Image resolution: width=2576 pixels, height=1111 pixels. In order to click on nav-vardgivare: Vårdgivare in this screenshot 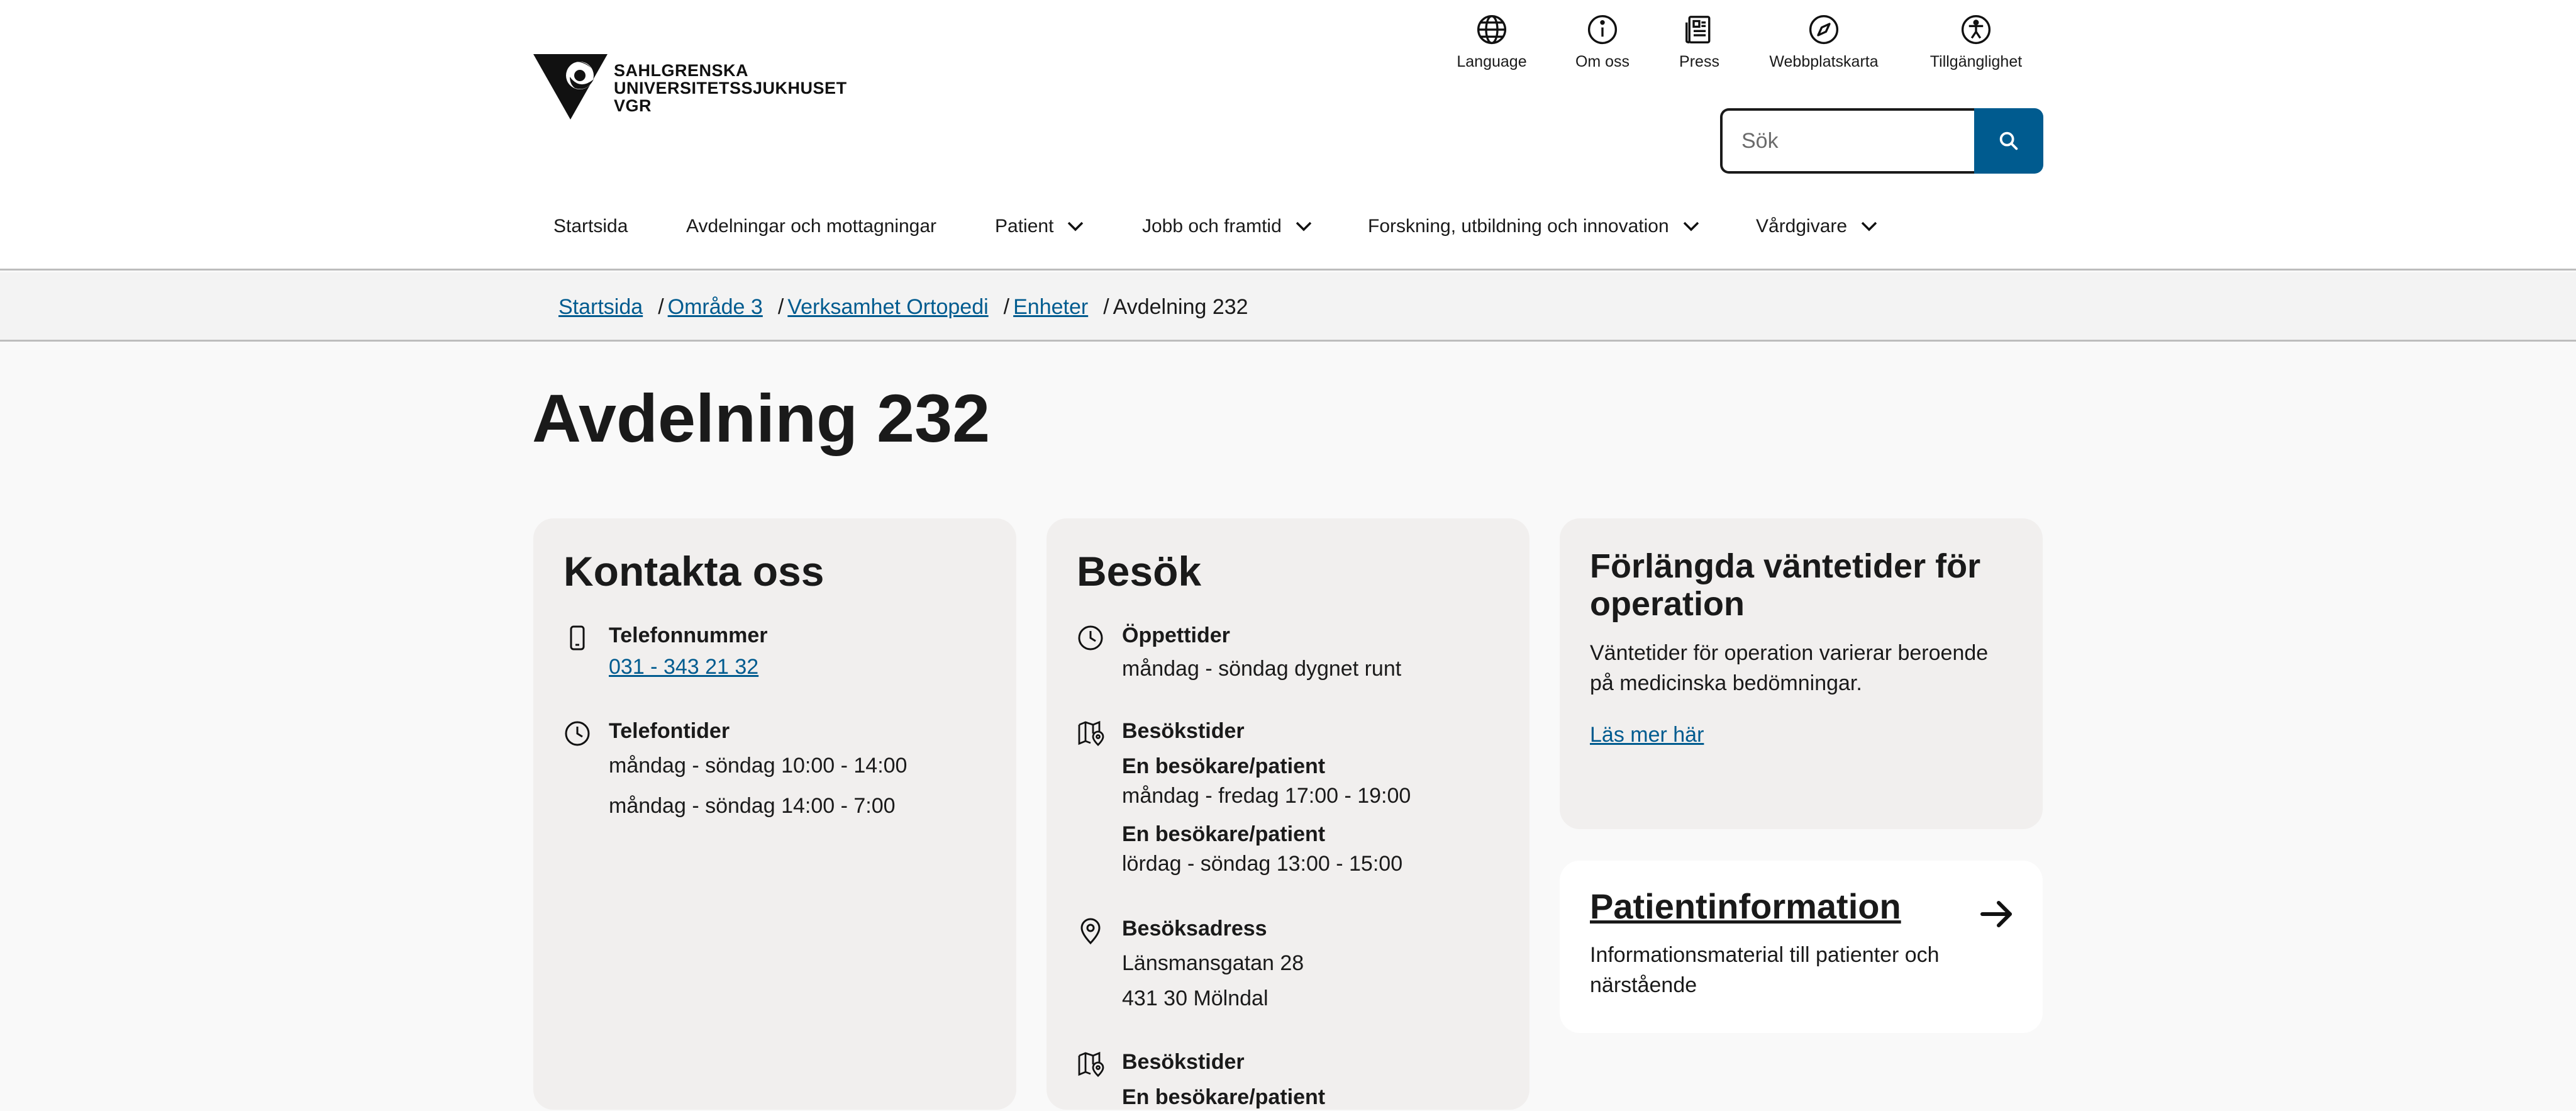, I will do `click(1818, 226)`.